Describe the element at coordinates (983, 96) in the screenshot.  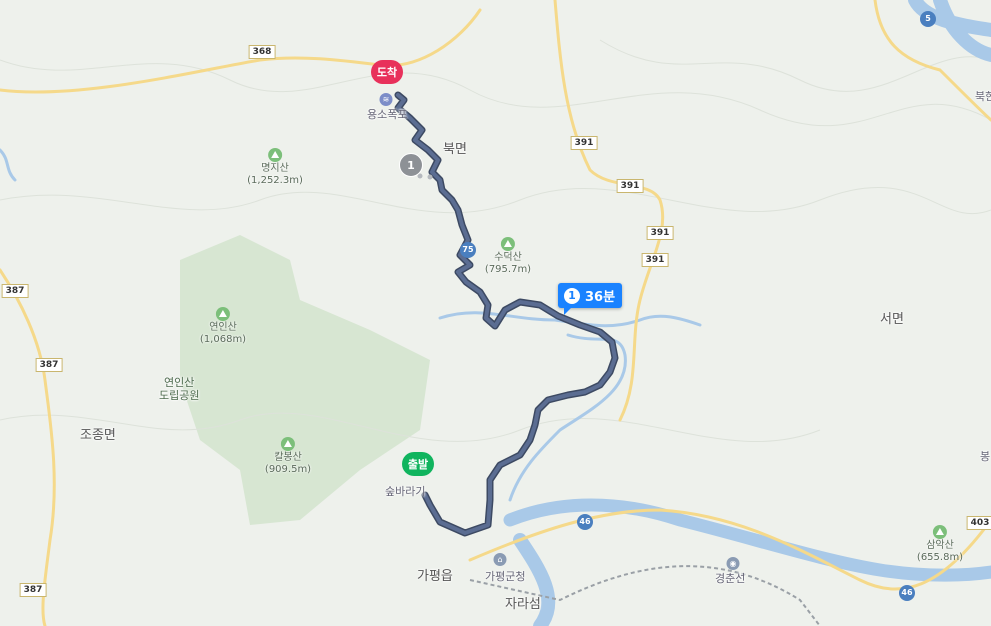
I see `place-label-buk-edge: 북한` at that location.